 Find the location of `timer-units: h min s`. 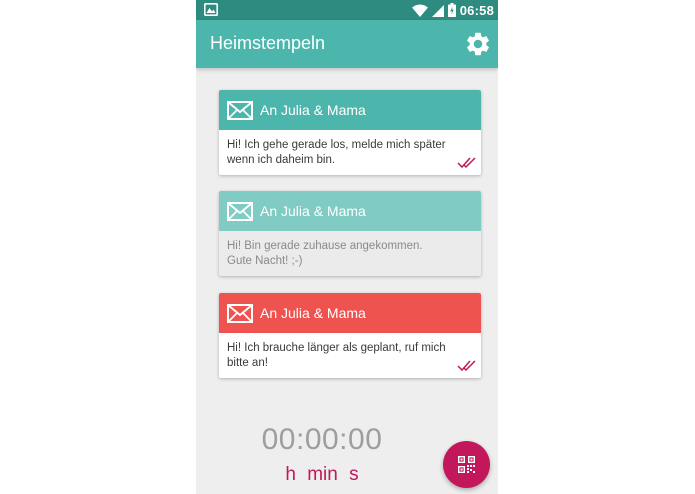

timer-units: h min s is located at coordinates (322, 475).